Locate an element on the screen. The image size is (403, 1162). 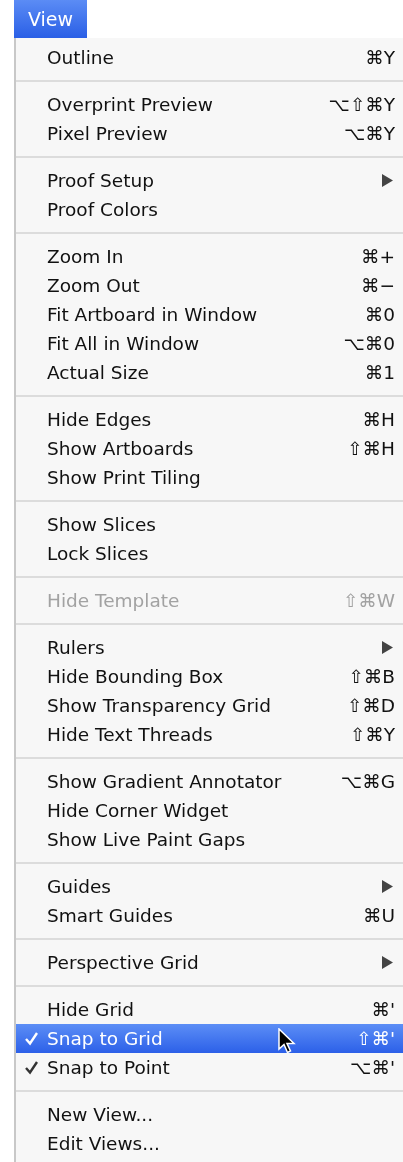
menu-item-label: Show Print Tiling is located at coordinates (124, 477).